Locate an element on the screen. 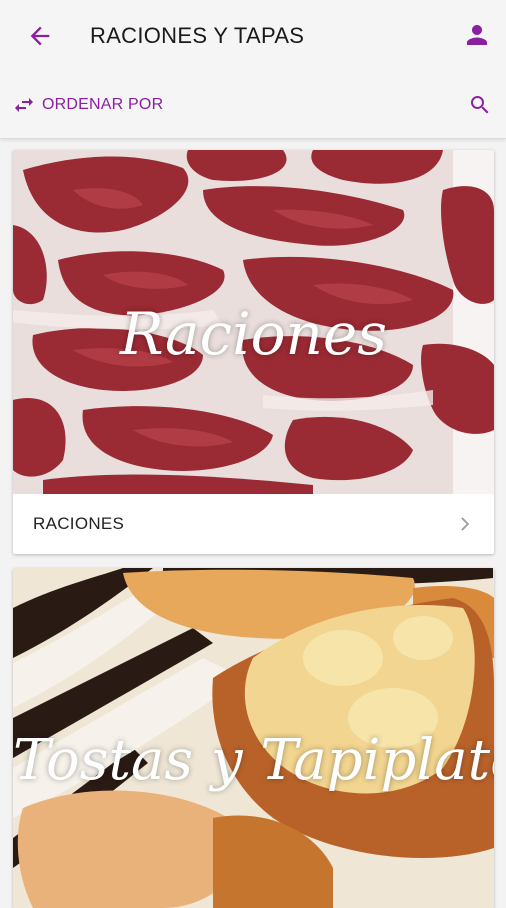 This screenshot has width=506, height=908. category-row-raciones: RACIONES is located at coordinates (253, 524).